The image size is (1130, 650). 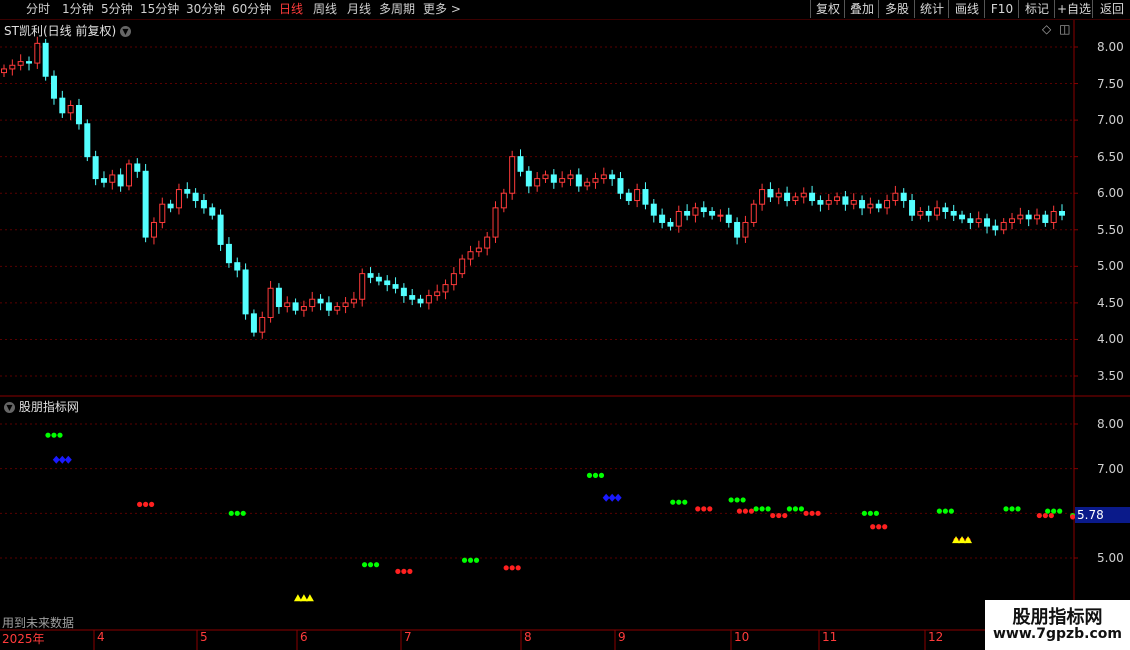 What do you see at coordinates (1064, 29) in the screenshot?
I see `panel-toggle-icon: ◫` at bounding box center [1064, 29].